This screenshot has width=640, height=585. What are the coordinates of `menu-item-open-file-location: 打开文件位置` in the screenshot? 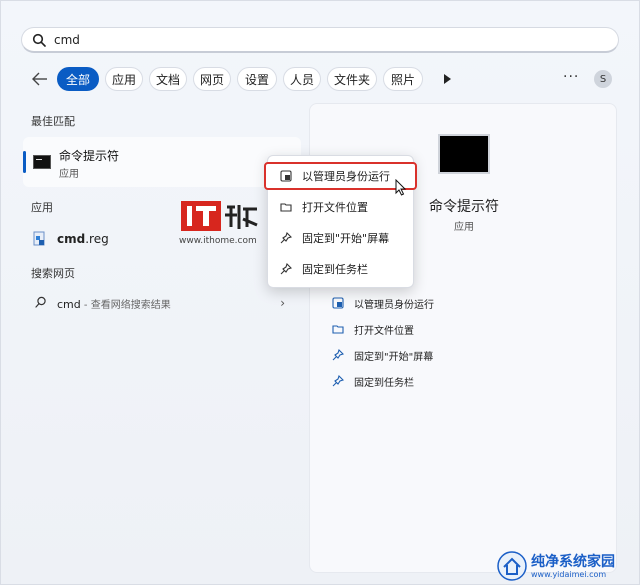 It's located at (341, 207).